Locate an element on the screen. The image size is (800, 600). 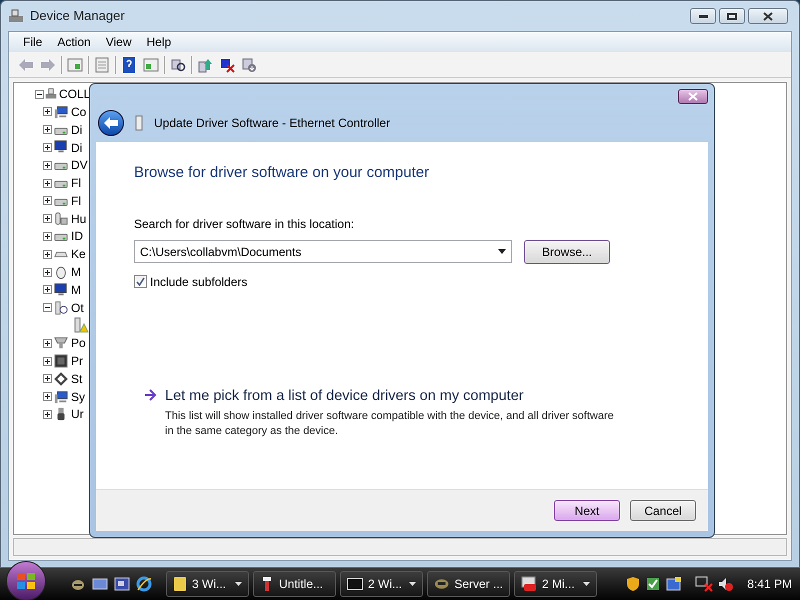
paint-icon is located at coordinates (267, 584).